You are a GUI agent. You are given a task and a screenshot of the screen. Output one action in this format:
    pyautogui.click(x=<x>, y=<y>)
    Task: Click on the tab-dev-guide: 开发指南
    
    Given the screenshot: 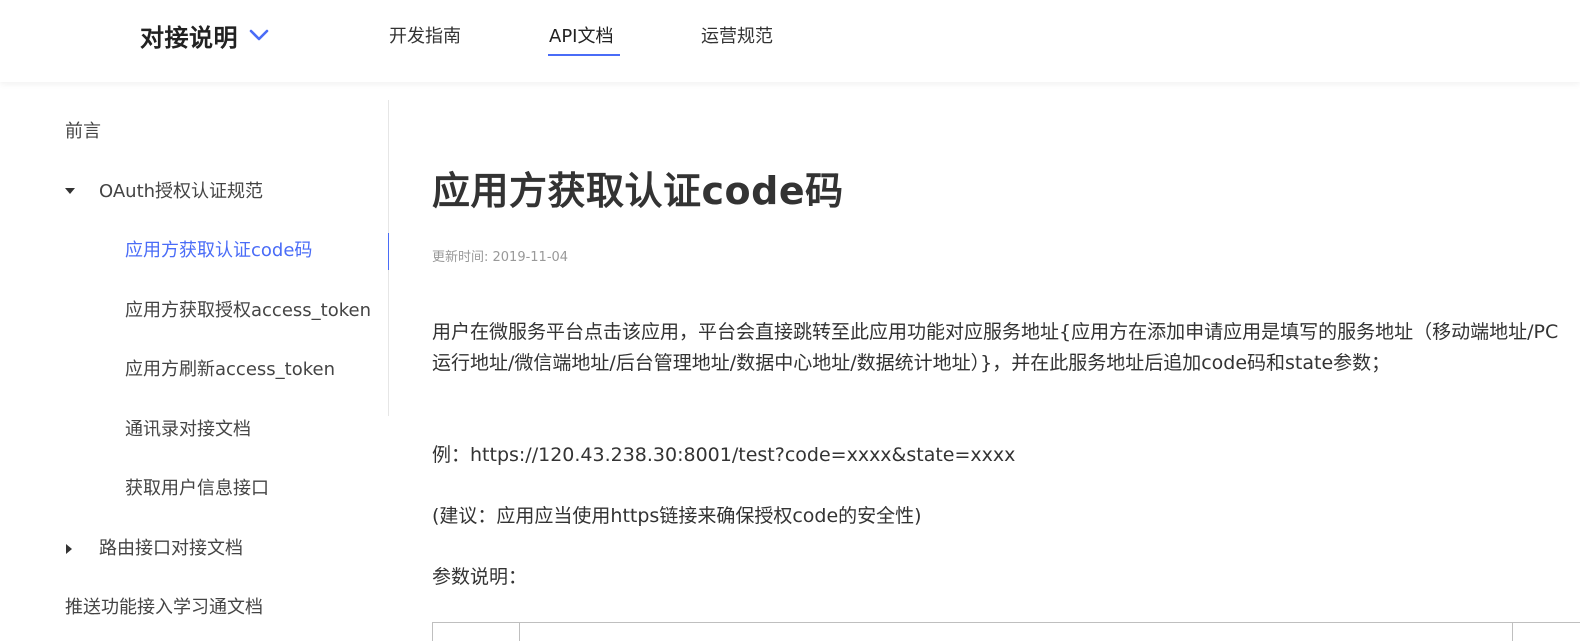 What is the action you would take?
    pyautogui.click(x=425, y=34)
    